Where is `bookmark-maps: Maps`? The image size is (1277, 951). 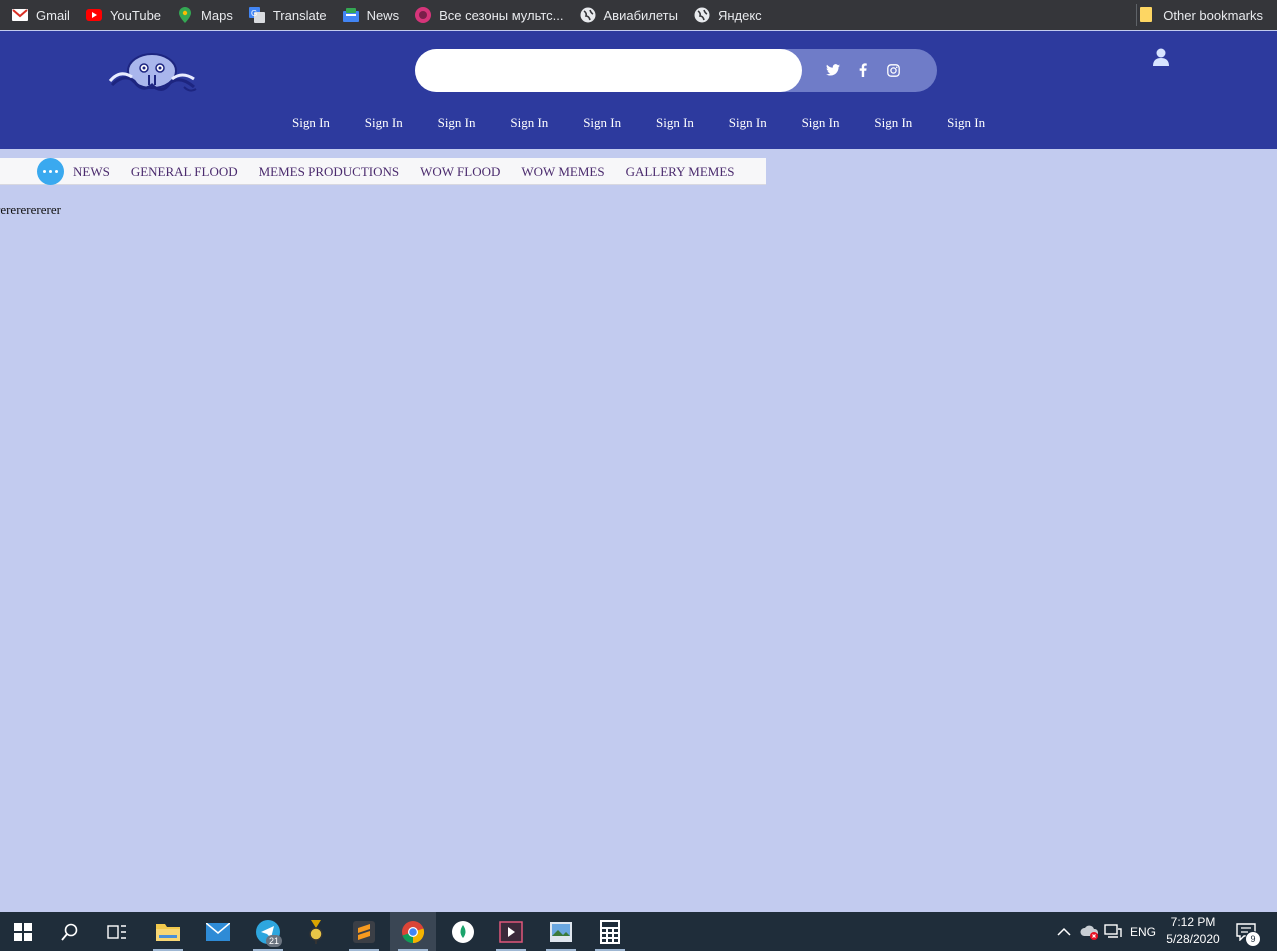
bookmark-maps: Maps is located at coordinates (209, 15).